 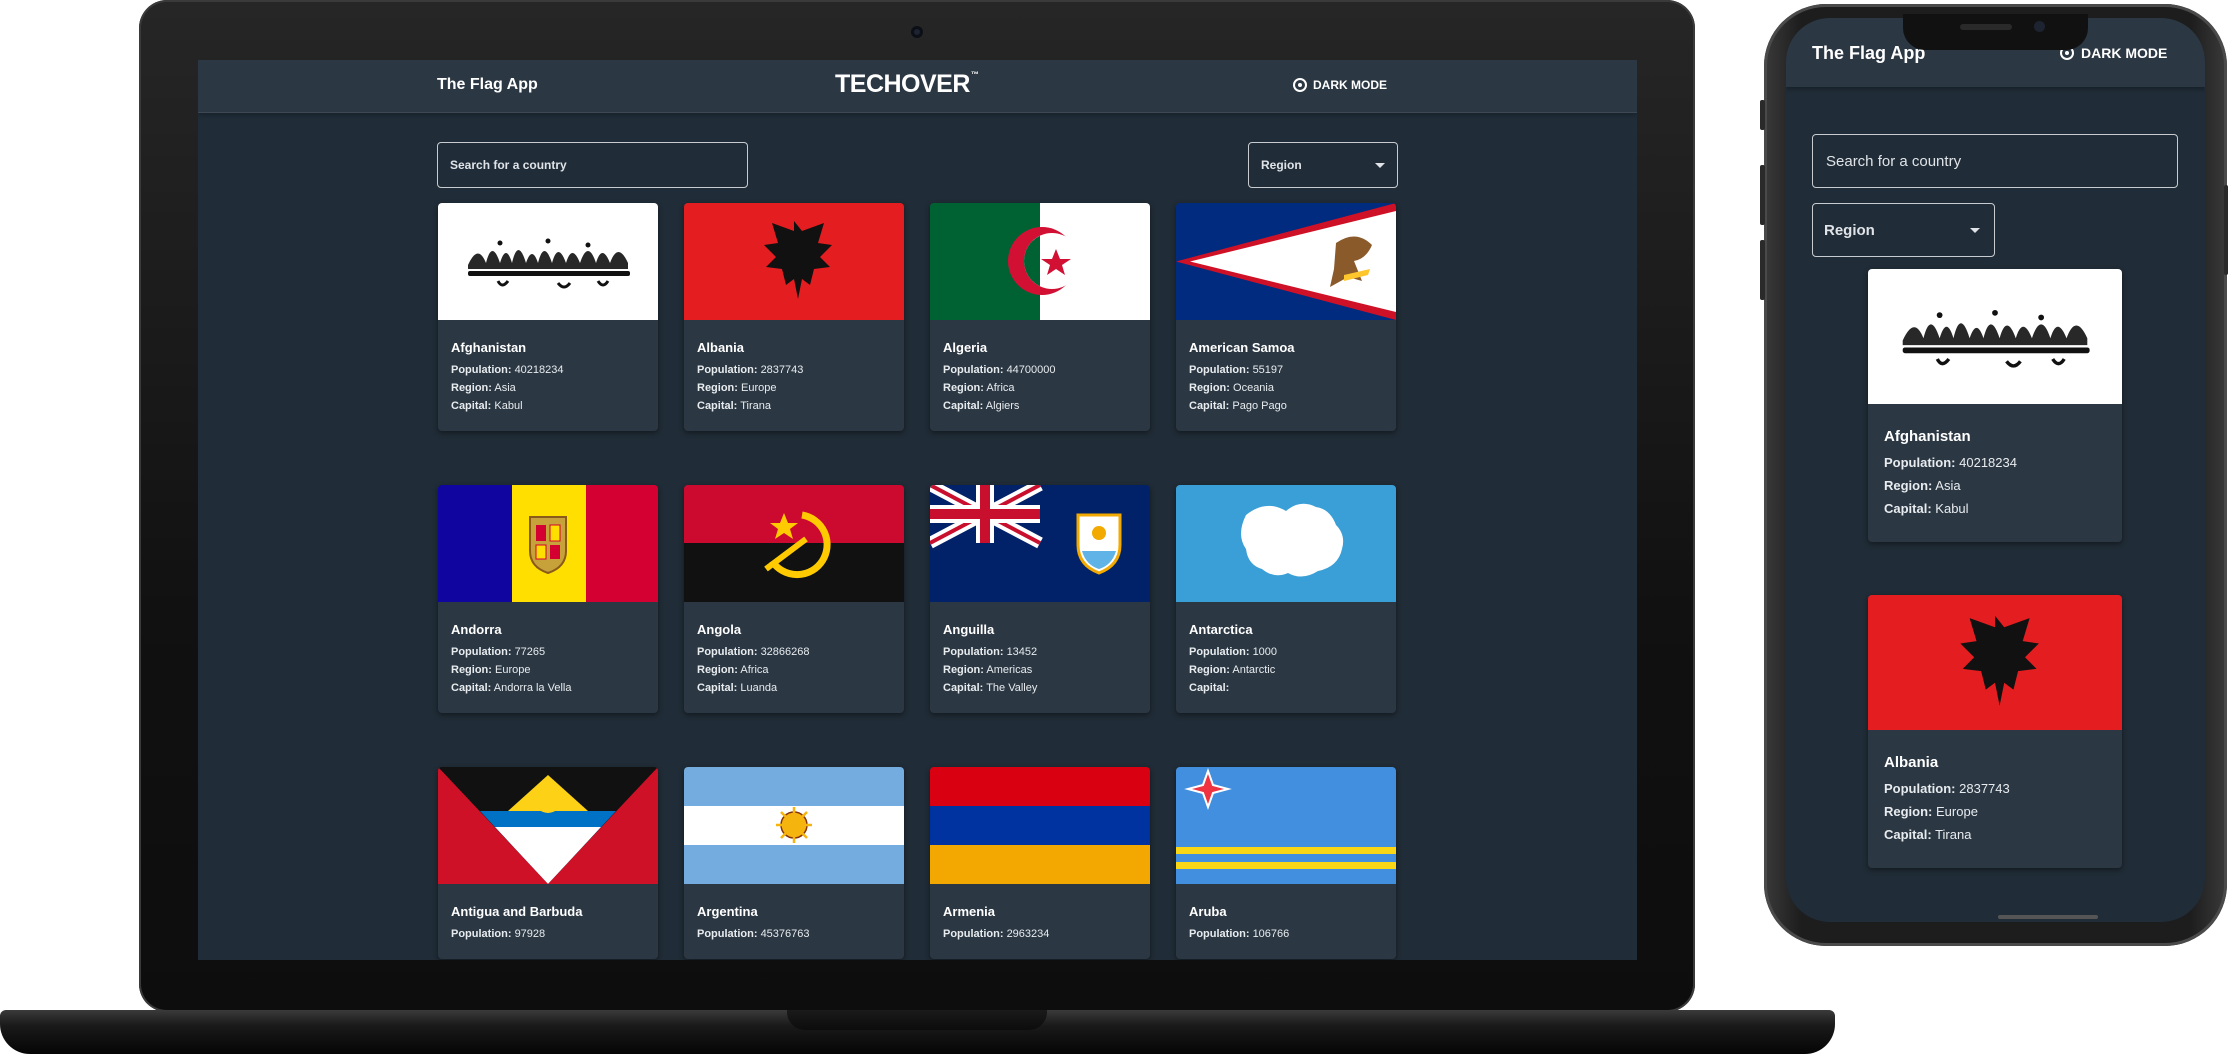 I want to click on population-row: Population: 1000, so click(x=1233, y=652).